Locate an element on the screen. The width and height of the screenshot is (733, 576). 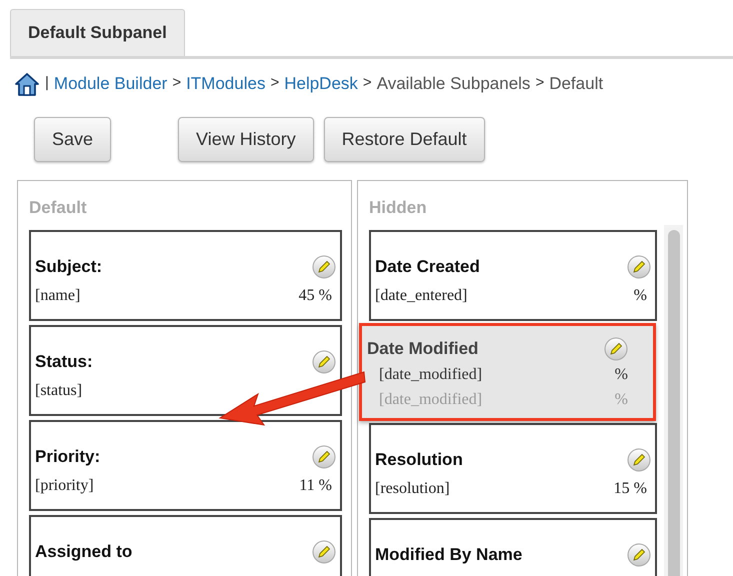
field-label: Modified By Name is located at coordinates (448, 555).